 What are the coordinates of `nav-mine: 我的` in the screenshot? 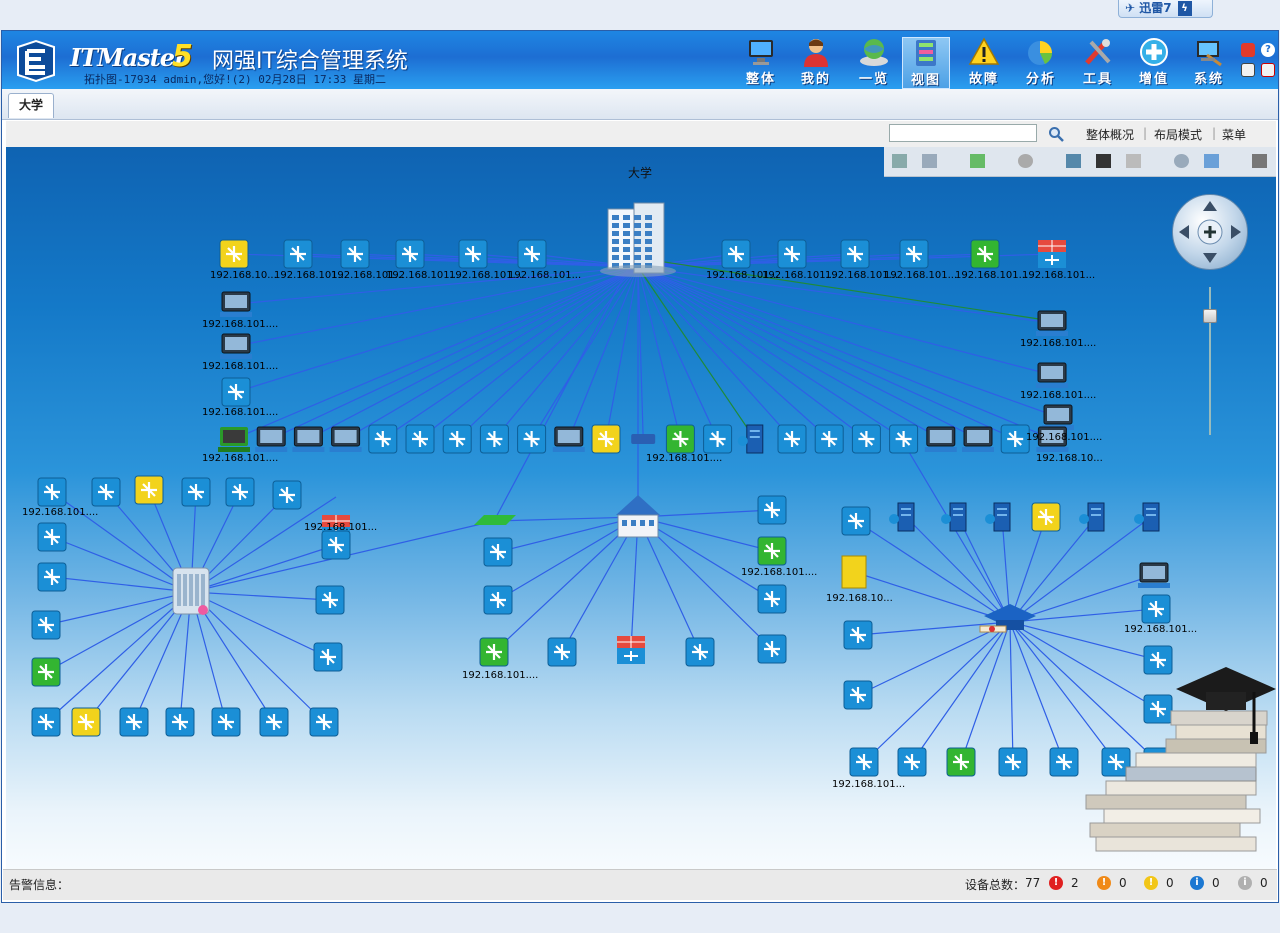 It's located at (816, 63).